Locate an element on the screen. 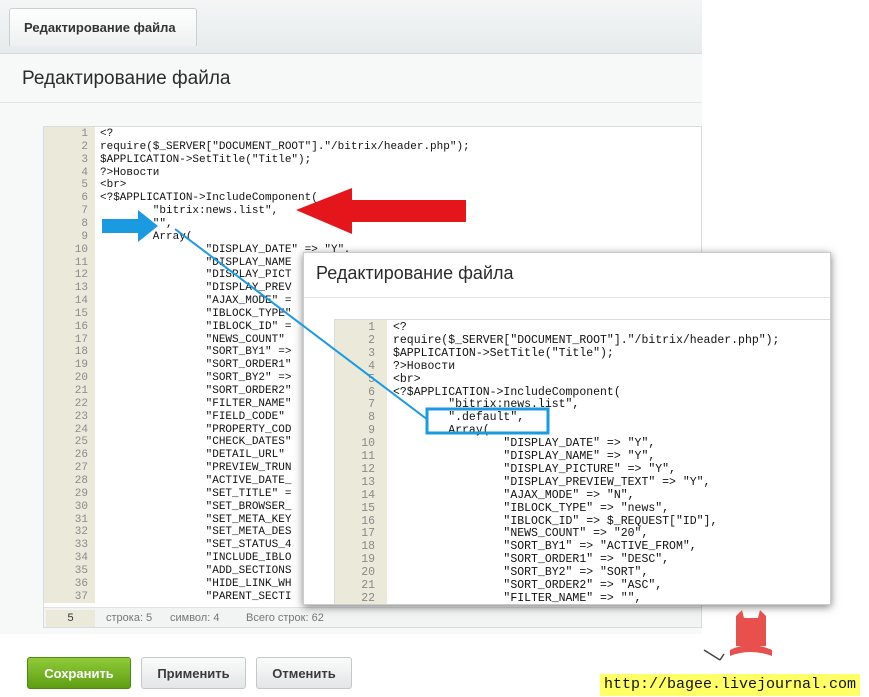 The width and height of the screenshot is (869, 697). code-line: "SET_BROWSER_ is located at coordinates (196, 507).